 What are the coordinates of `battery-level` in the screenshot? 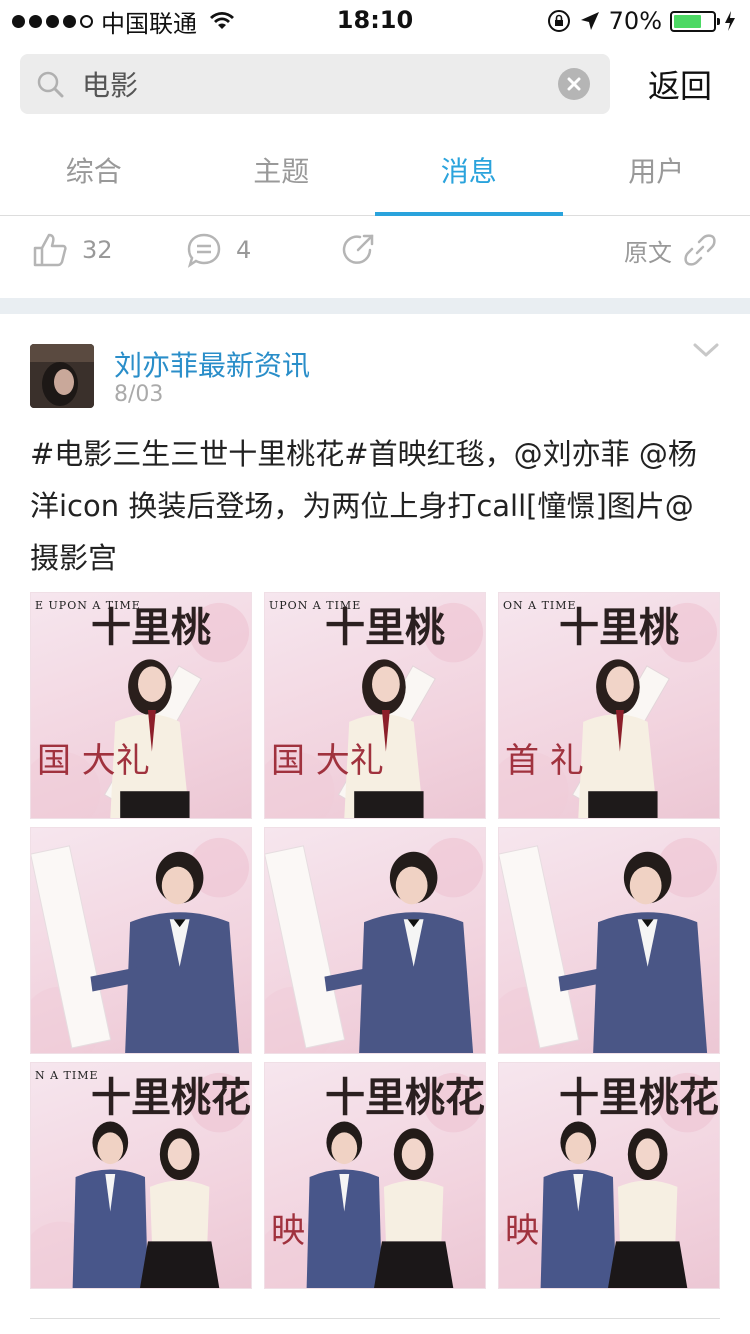 It's located at (687, 21).